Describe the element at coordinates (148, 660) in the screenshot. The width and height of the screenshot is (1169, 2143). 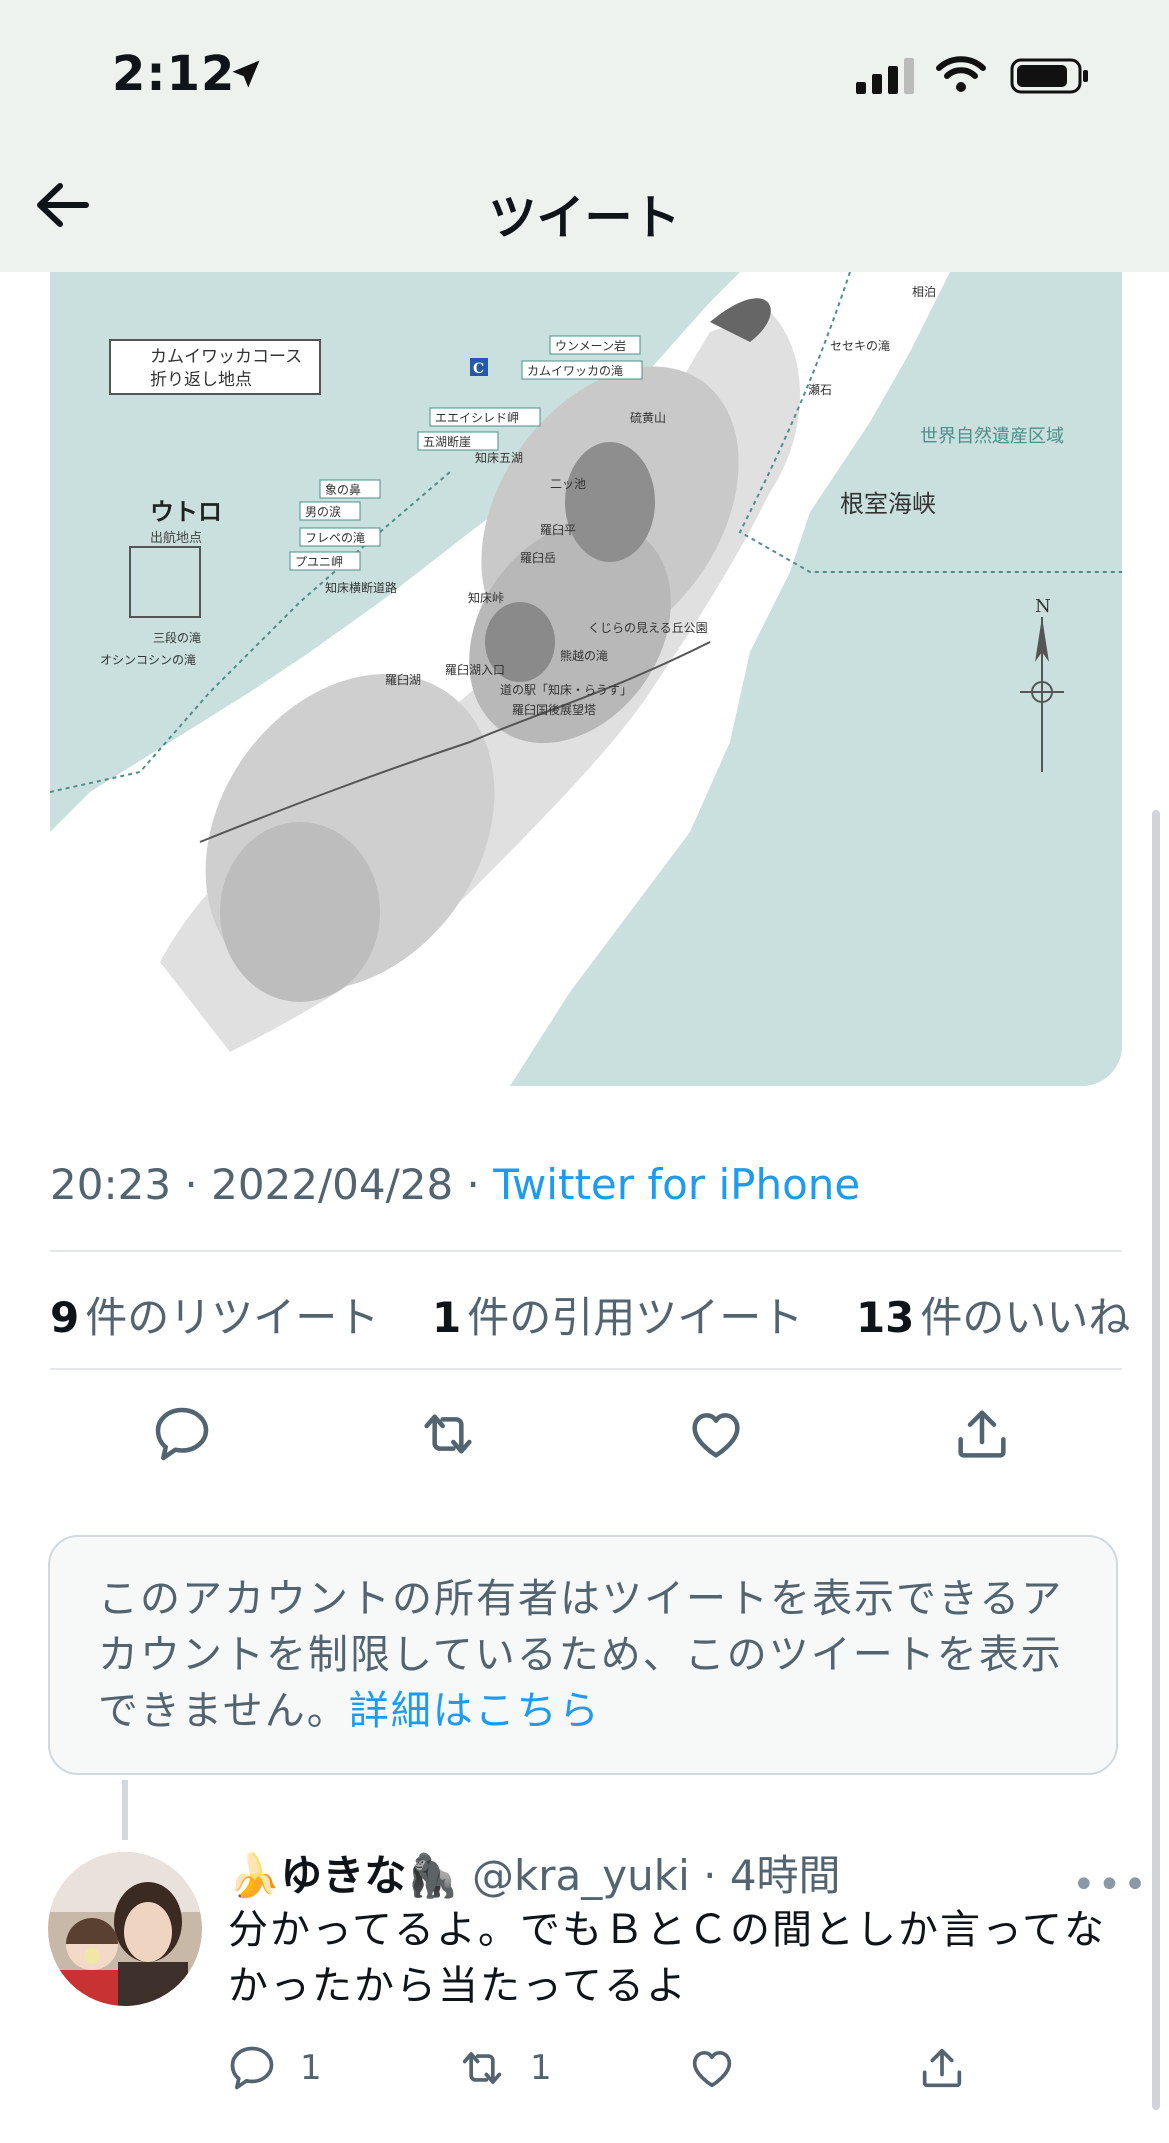
I see `svg-text: オシンコシンの滝` at that location.